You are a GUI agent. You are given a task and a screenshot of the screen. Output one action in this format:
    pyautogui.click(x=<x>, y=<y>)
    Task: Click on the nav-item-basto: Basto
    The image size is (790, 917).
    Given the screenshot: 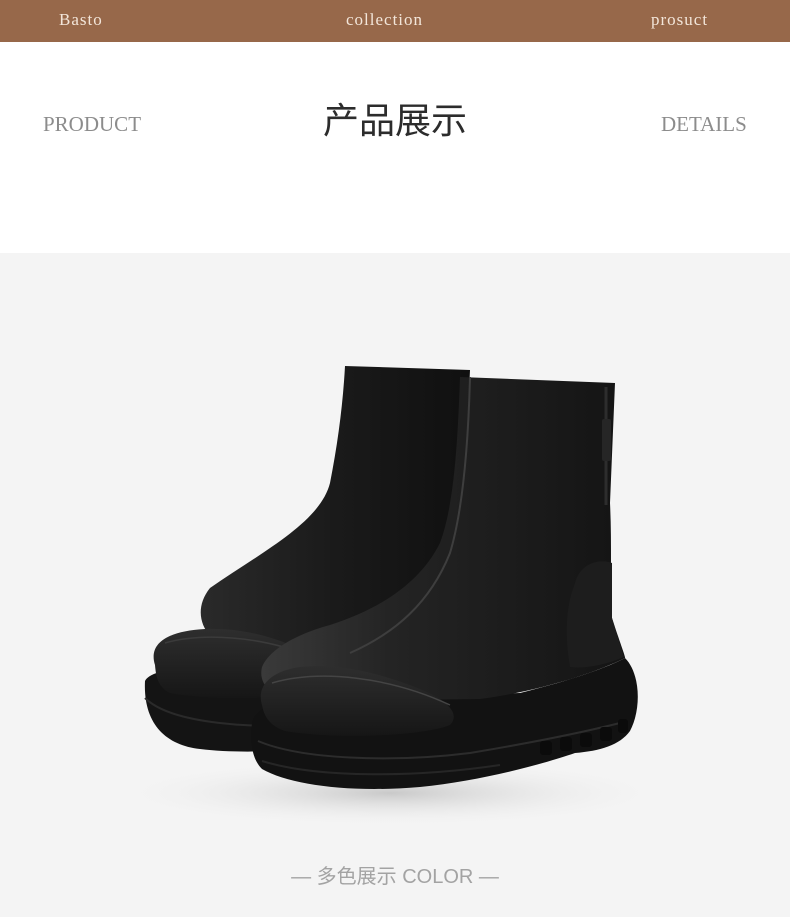 What is the action you would take?
    pyautogui.click(x=81, y=20)
    